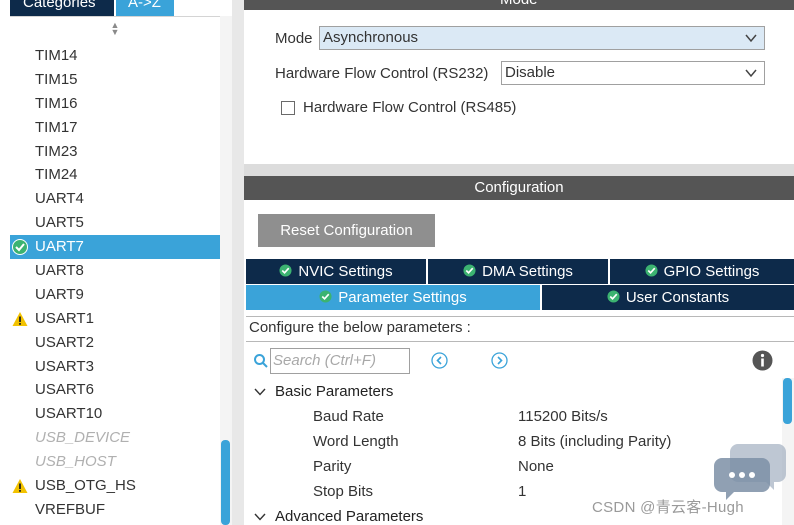  What do you see at coordinates (64, 342) in the screenshot?
I see `sidebar-item-label: USART2` at bounding box center [64, 342].